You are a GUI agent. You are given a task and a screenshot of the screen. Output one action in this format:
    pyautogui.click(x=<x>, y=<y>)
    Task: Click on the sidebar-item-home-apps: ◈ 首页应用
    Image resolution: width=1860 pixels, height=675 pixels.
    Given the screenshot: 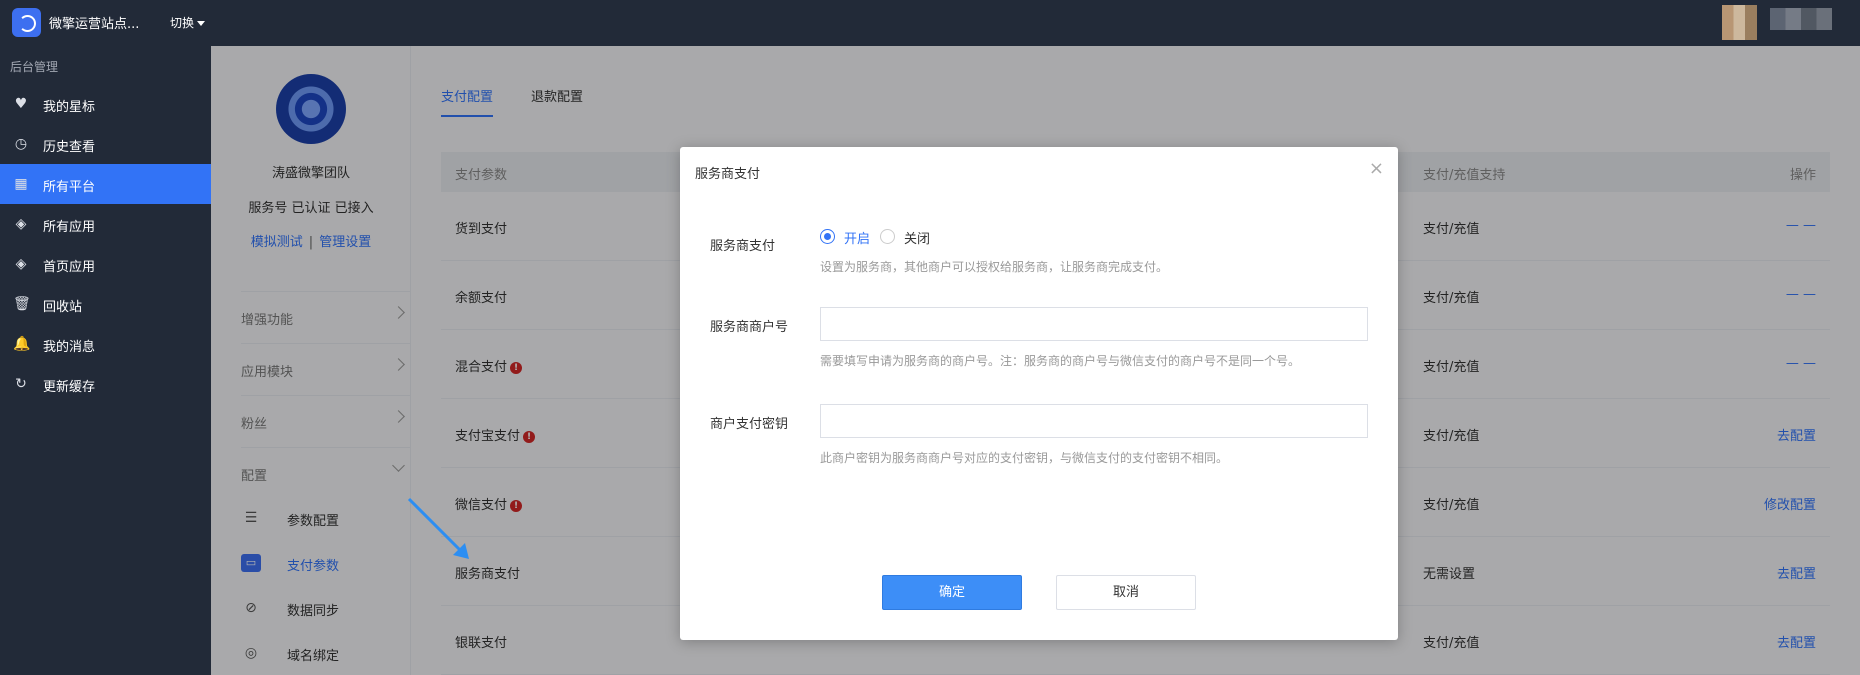 What is the action you would take?
    pyautogui.click(x=105, y=264)
    